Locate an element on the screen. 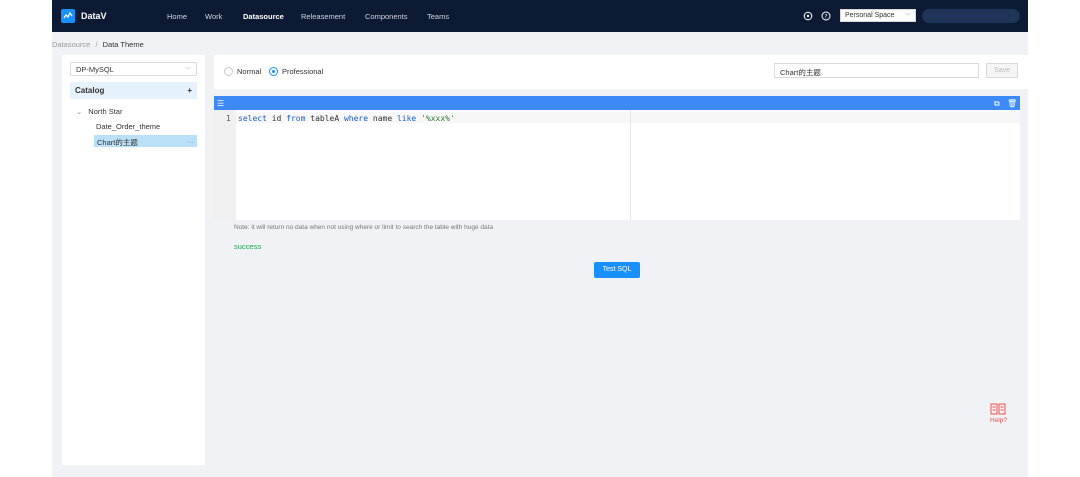 The image size is (1080, 477). sql-token: tableA is located at coordinates (324, 118).